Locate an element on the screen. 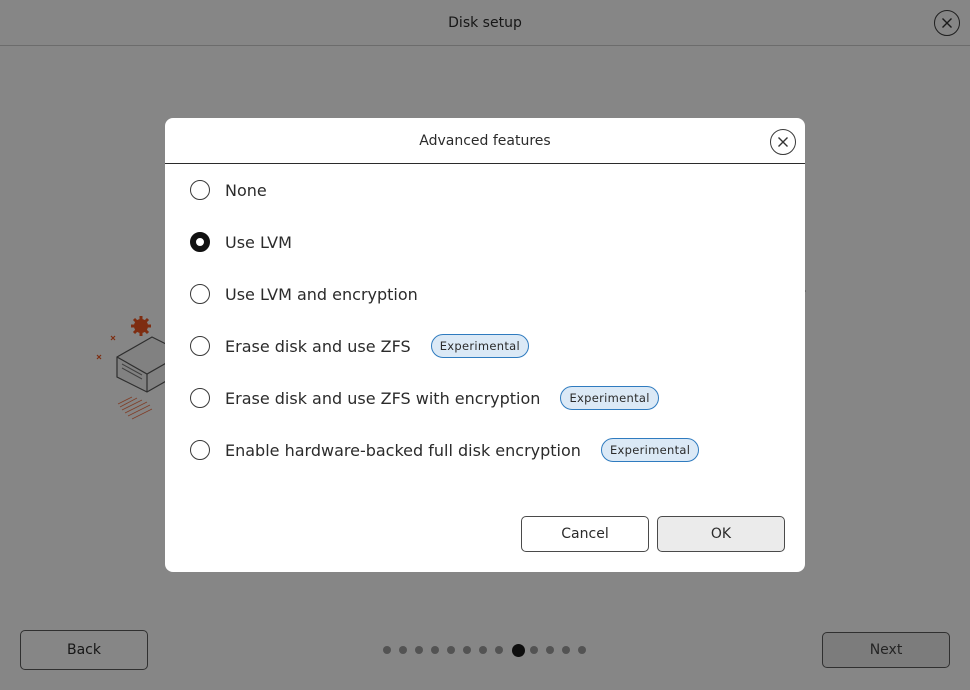  radio-option-label: Use LVM is located at coordinates (258, 242).